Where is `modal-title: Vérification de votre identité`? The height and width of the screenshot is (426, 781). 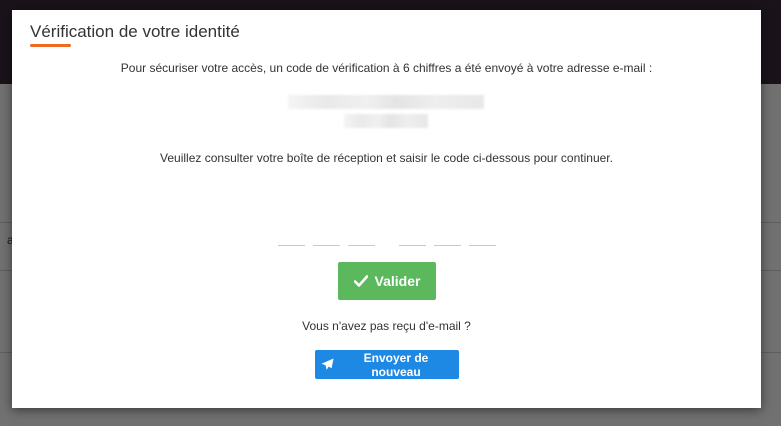 modal-title: Vérification de votre identité is located at coordinates (135, 31).